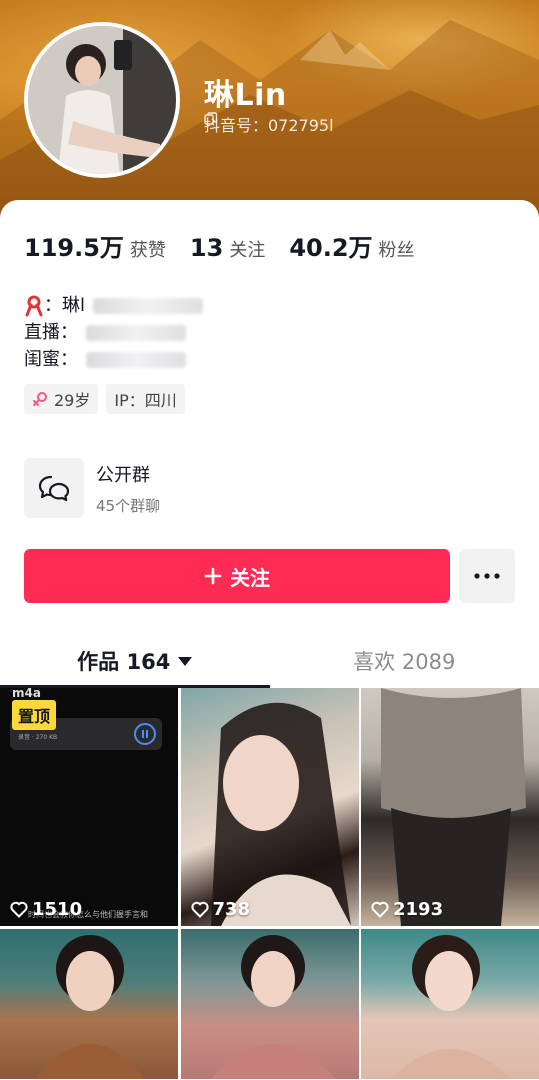 The height and width of the screenshot is (1080, 539). I want to click on group-chat-icon, so click(54, 488).